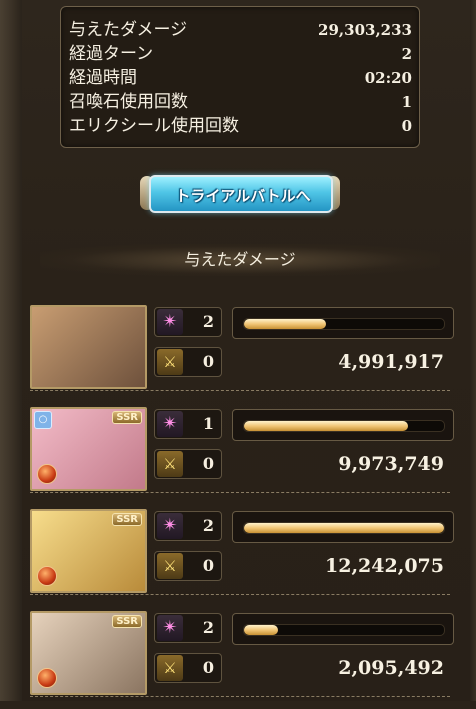 Image resolution: width=476 pixels, height=709 pixels. I want to click on section-title: 与えたダメージ, so click(240, 259).